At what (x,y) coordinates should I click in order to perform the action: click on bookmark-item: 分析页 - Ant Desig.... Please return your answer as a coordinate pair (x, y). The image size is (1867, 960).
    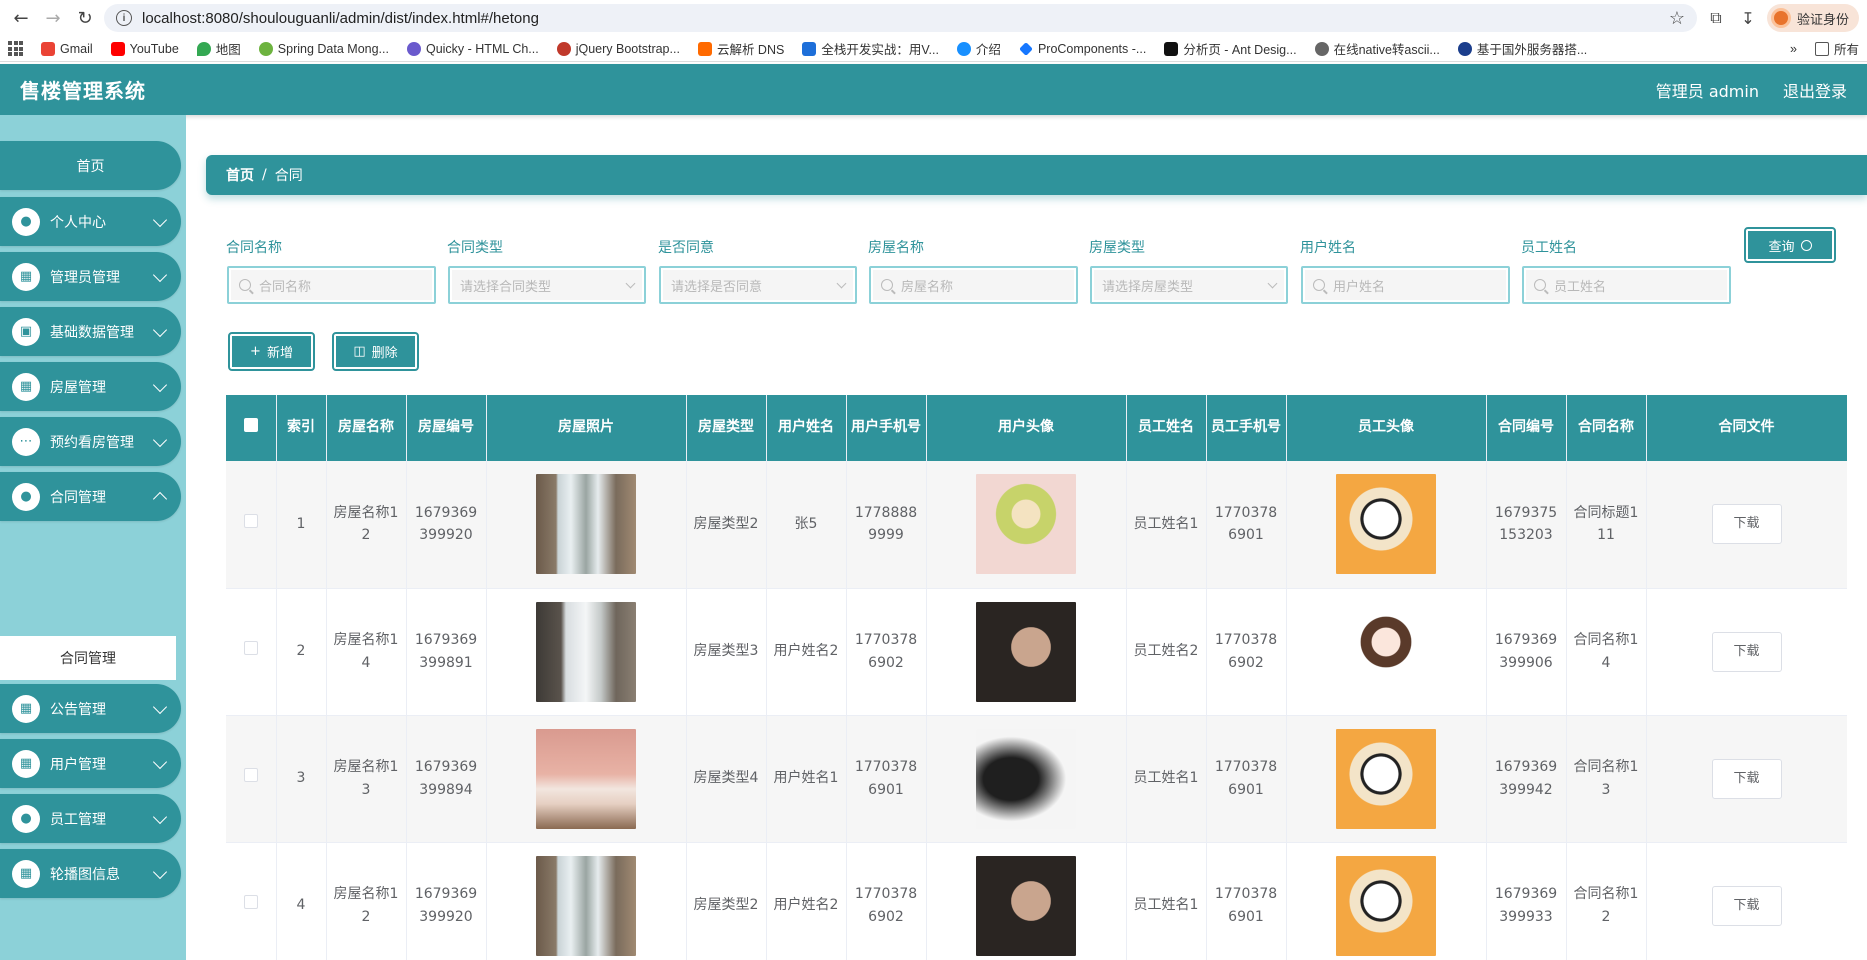
    Looking at the image, I should click on (1230, 48).